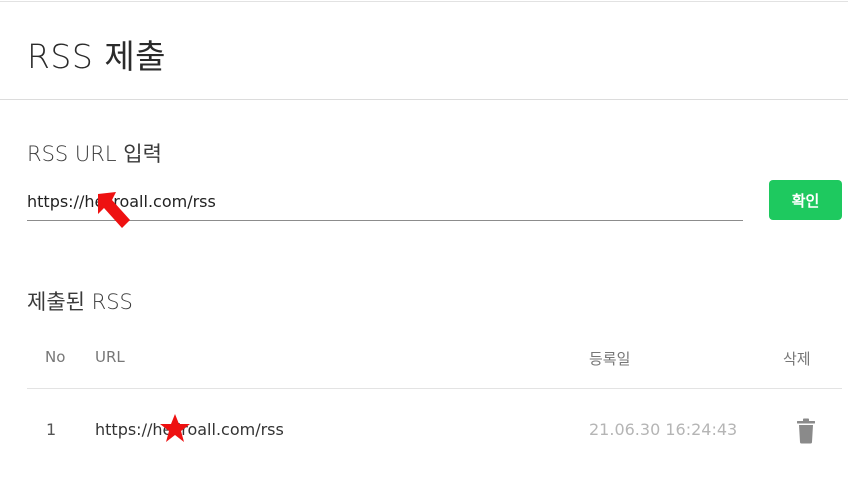 The width and height of the screenshot is (848, 479). Describe the element at coordinates (97, 56) in the screenshot. I see `page-title: RSS 제출` at that location.